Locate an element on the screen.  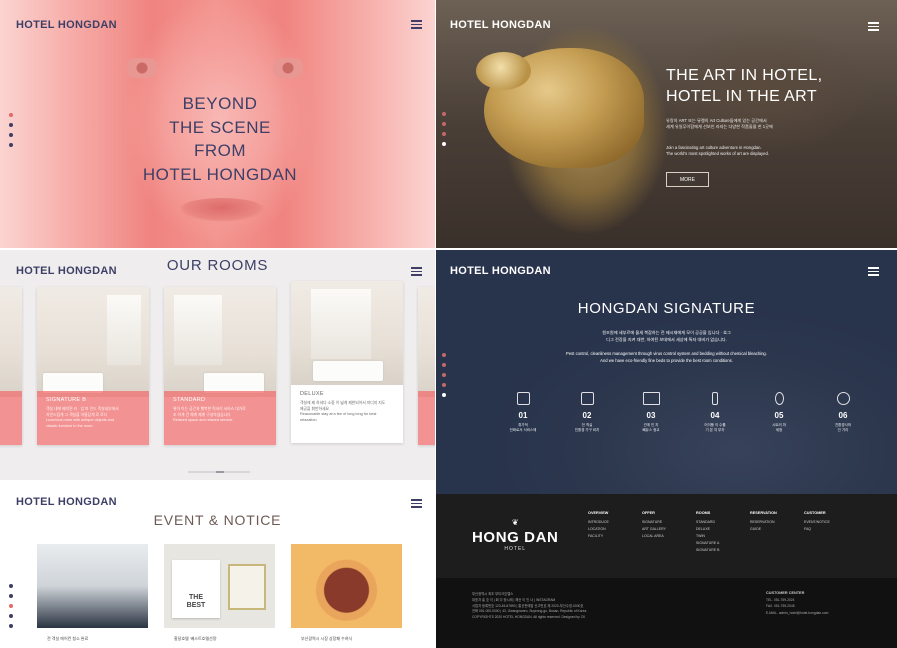
footer-link: EVENT/NOTICE is located at coordinates (817, 522).